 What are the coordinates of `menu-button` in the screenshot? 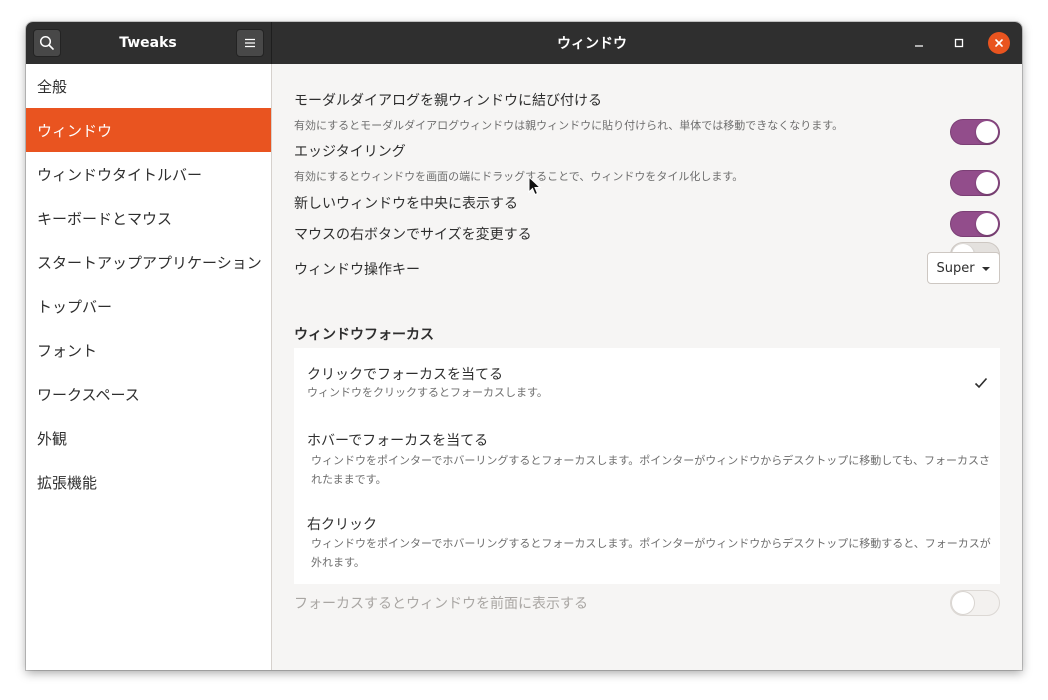 It's located at (250, 43).